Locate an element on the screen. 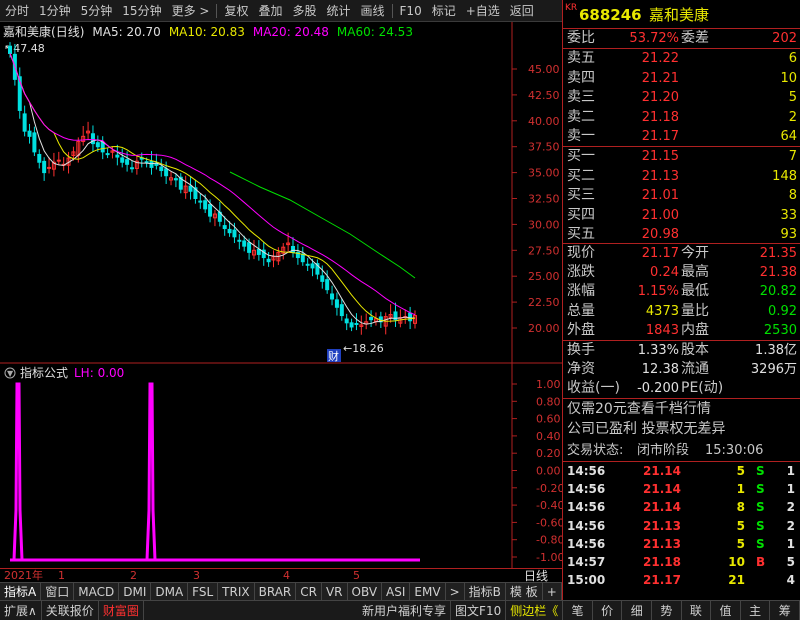 The width and height of the screenshot is (800, 620). toolbar-item: 多股 is located at coordinates (304, 11).